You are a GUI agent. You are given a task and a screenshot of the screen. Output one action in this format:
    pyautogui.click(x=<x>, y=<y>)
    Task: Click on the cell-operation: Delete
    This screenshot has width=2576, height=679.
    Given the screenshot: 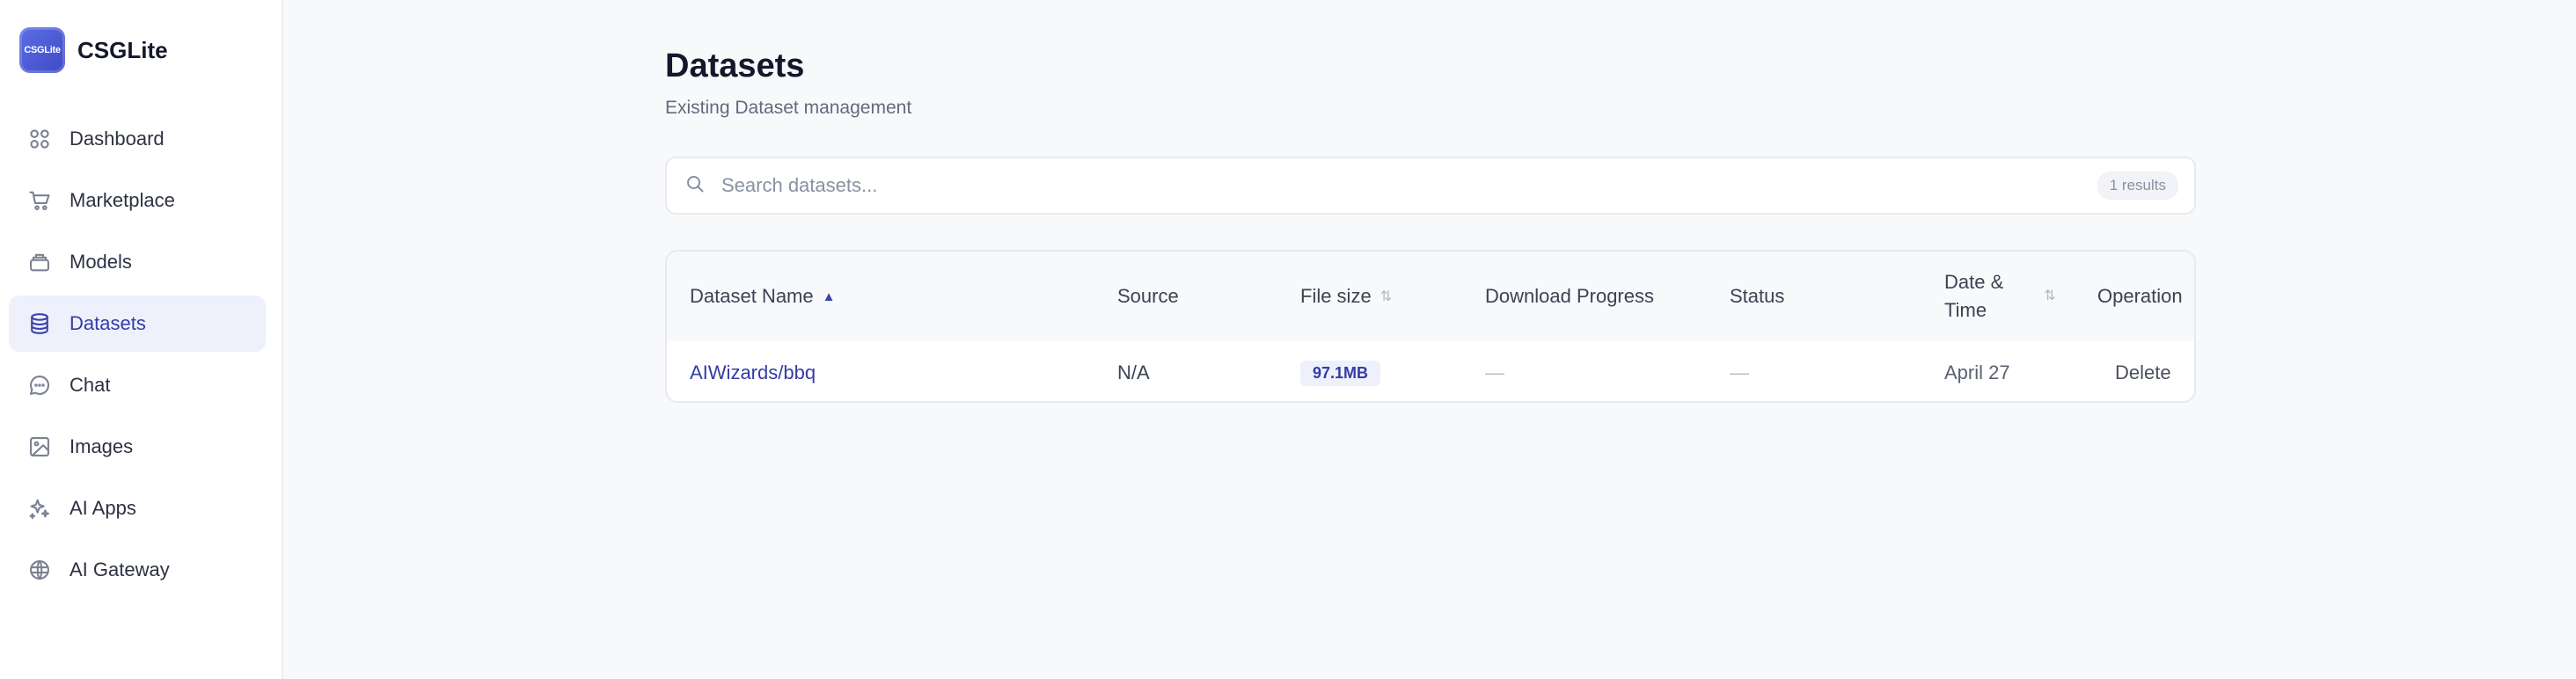 What is the action you would take?
    pyautogui.click(x=2143, y=371)
    